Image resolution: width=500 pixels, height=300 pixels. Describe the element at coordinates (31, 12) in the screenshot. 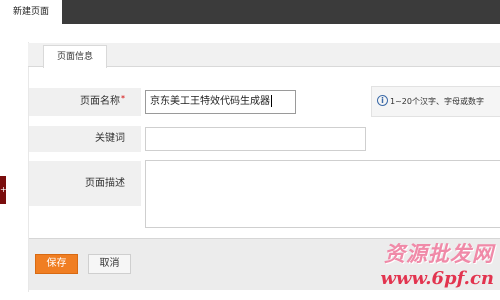

I see `tab-new-page: 新建页面` at that location.